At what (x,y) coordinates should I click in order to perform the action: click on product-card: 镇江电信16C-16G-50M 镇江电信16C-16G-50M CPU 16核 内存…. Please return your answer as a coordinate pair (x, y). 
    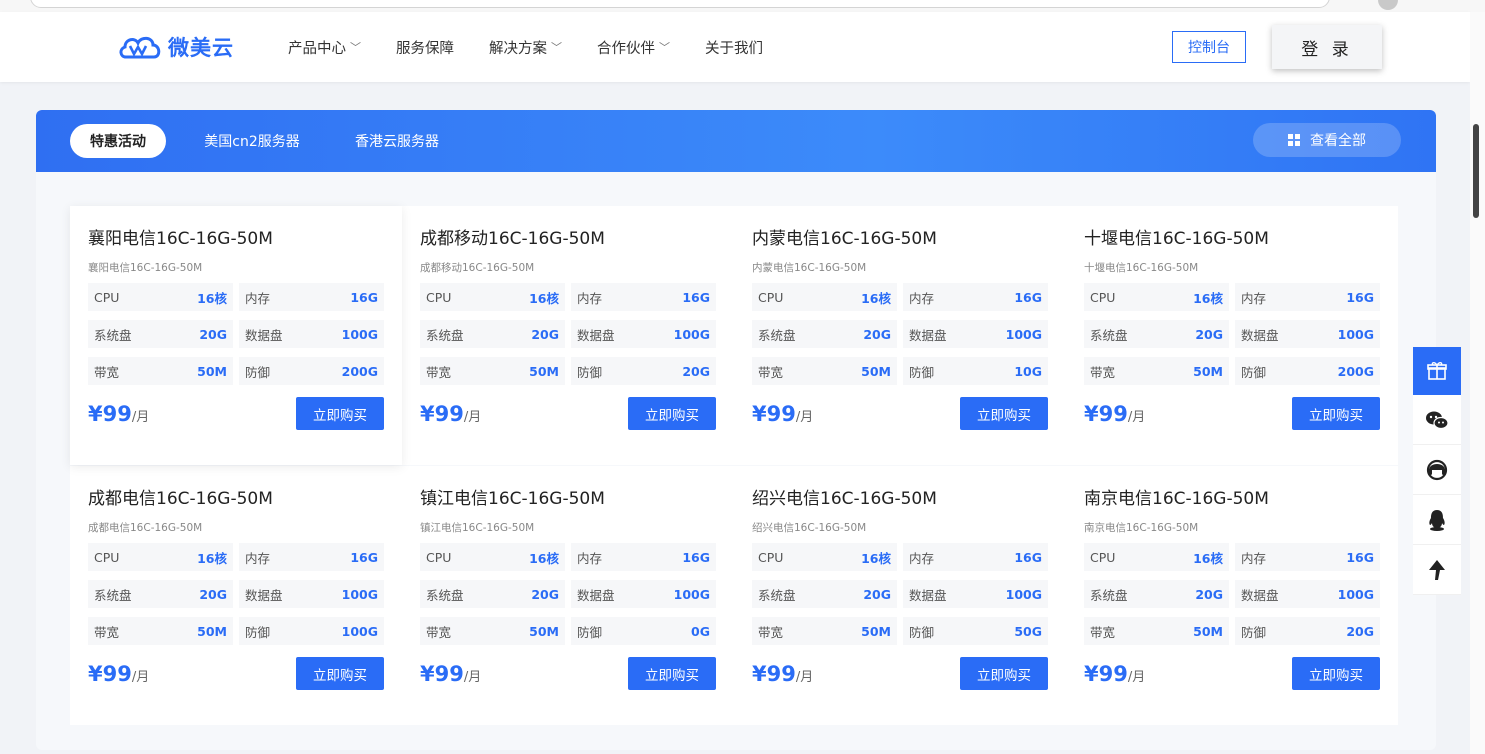
    Looking at the image, I should click on (568, 595).